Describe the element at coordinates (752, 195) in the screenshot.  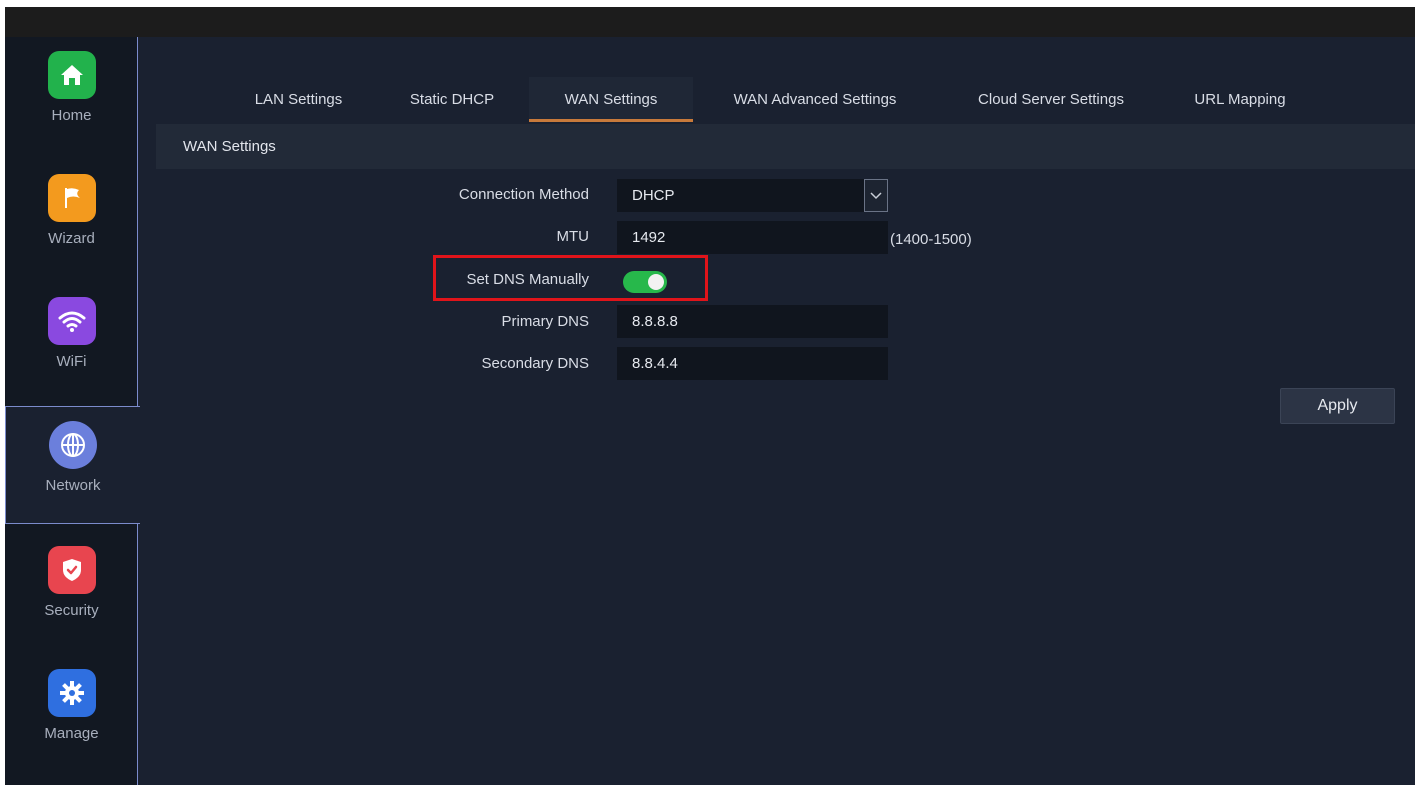
I see `connection-method-select: DHCP` at that location.